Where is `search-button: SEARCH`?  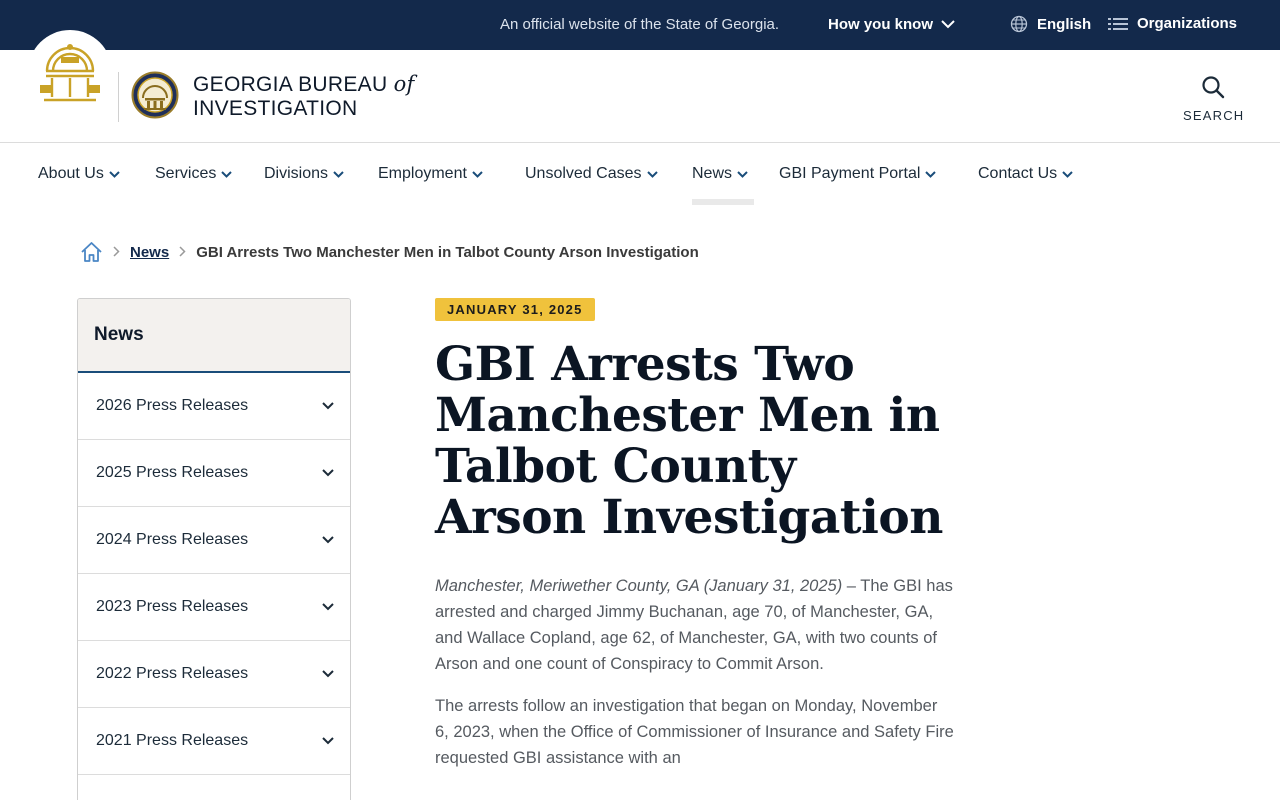
search-button: SEARCH is located at coordinates (1213, 99).